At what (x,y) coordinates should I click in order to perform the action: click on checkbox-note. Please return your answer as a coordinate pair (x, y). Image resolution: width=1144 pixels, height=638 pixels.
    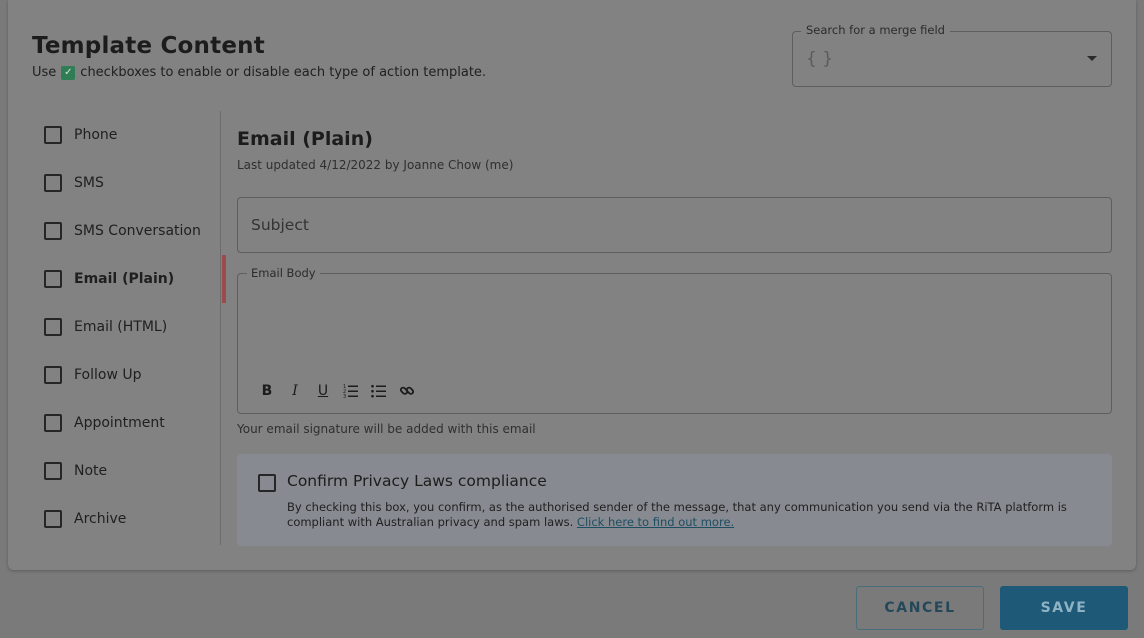
    Looking at the image, I should click on (53, 471).